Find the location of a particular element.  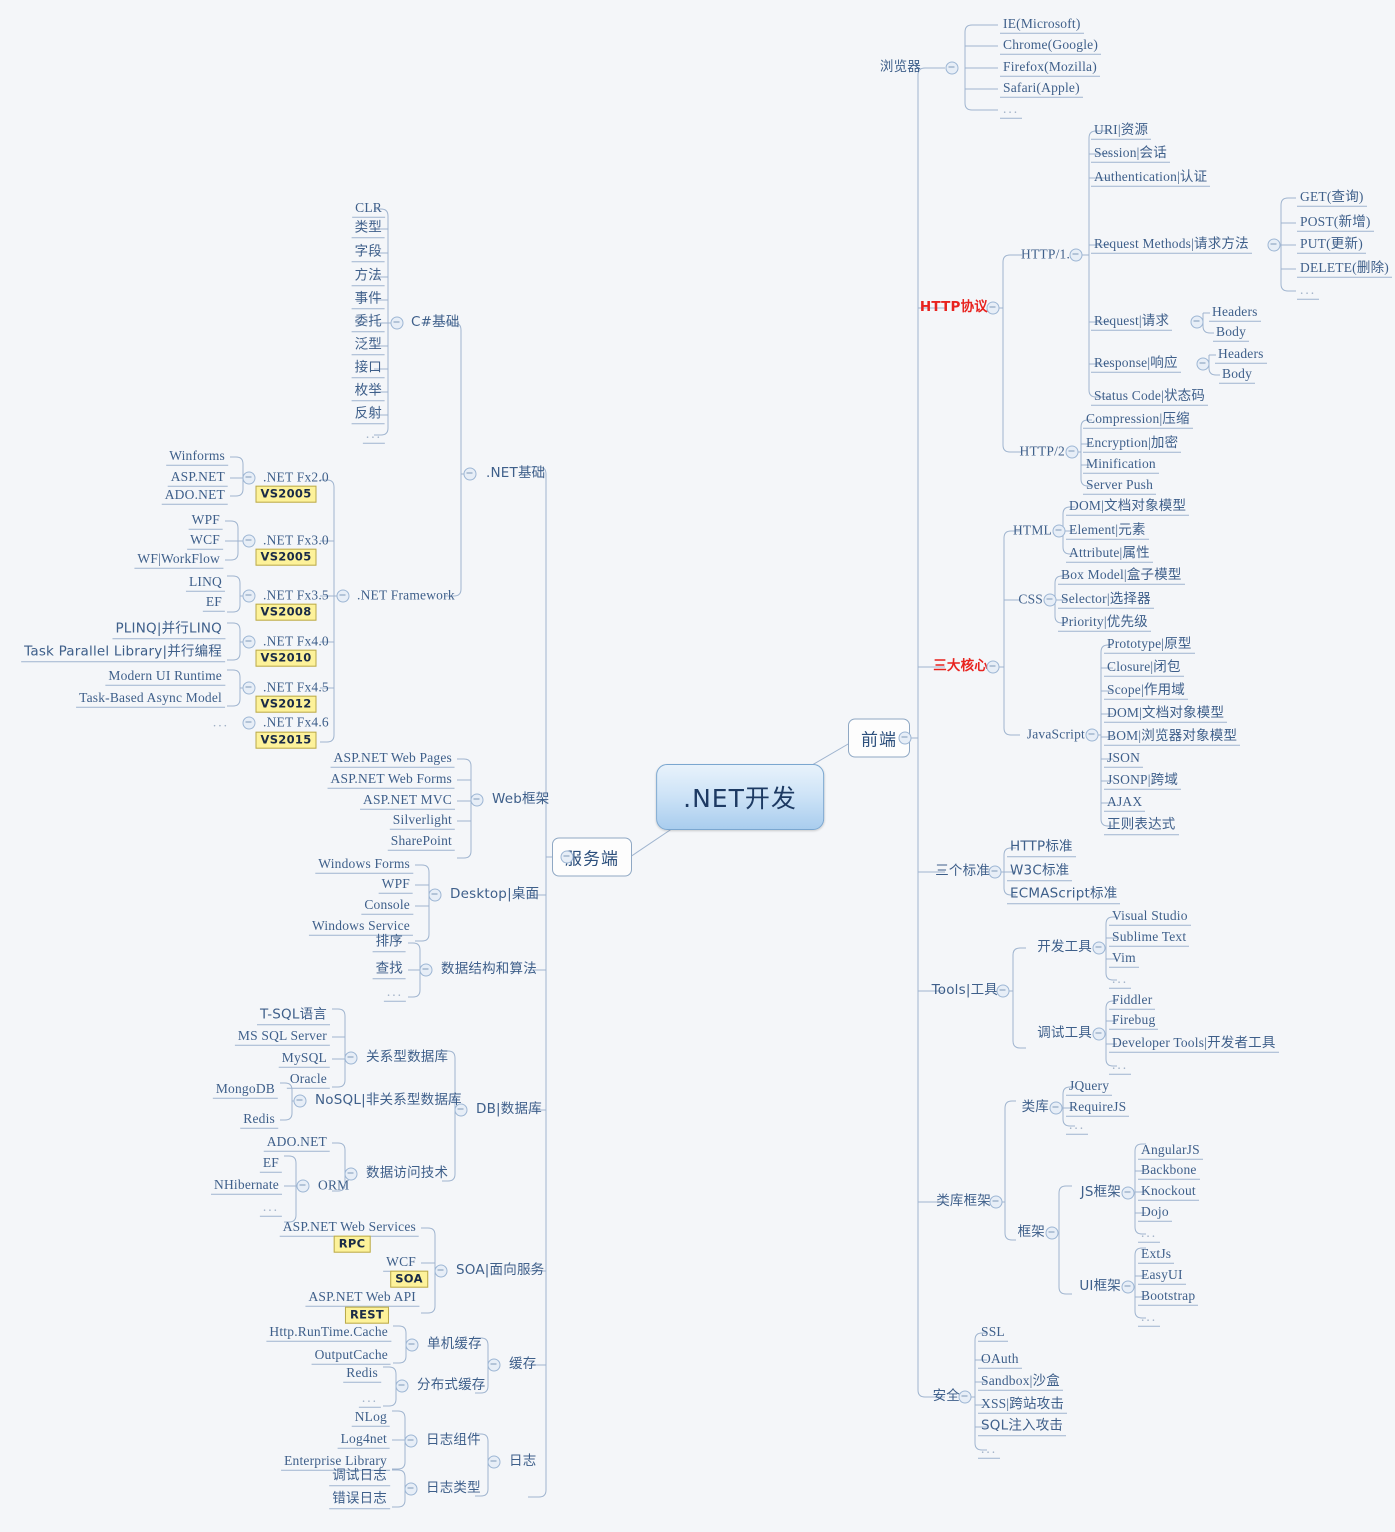

node-dotnet-framework: .NET Framework is located at coordinates (406, 596).